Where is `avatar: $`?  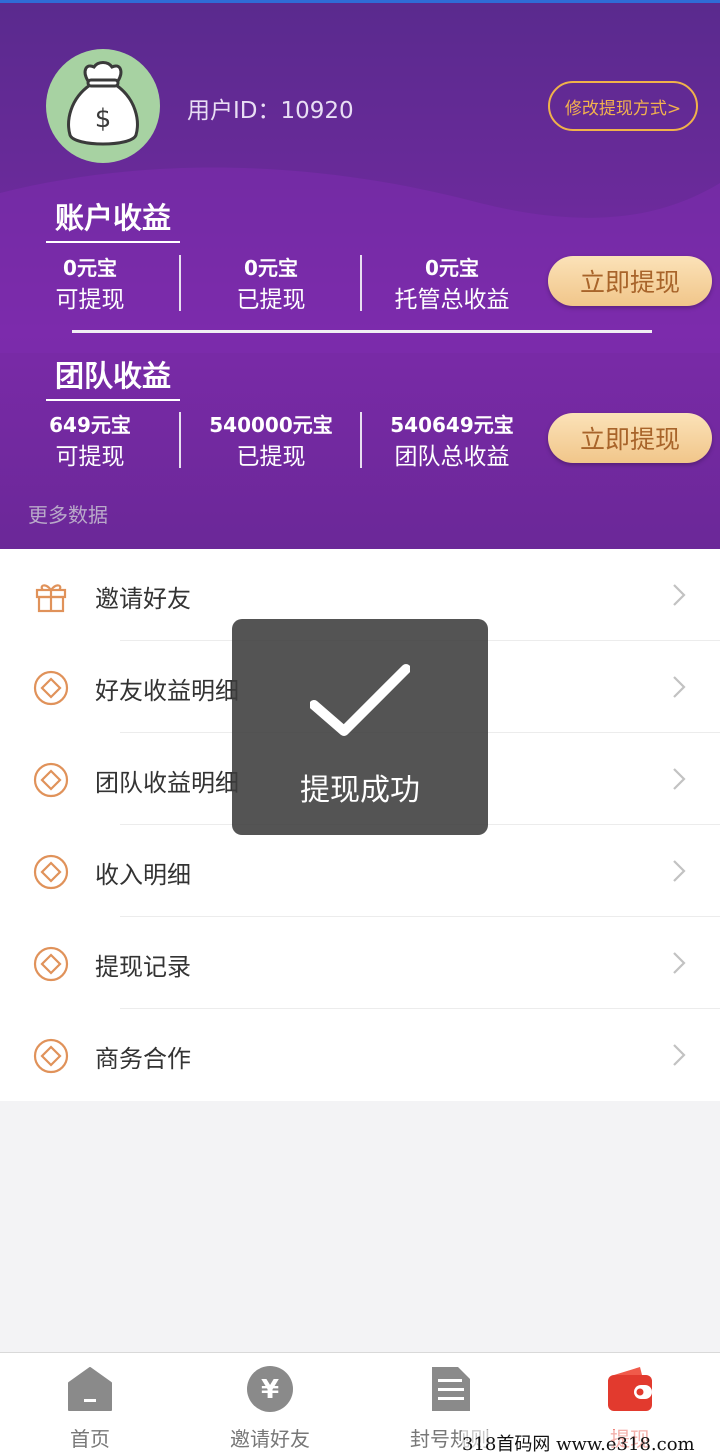 avatar: $ is located at coordinates (103, 106).